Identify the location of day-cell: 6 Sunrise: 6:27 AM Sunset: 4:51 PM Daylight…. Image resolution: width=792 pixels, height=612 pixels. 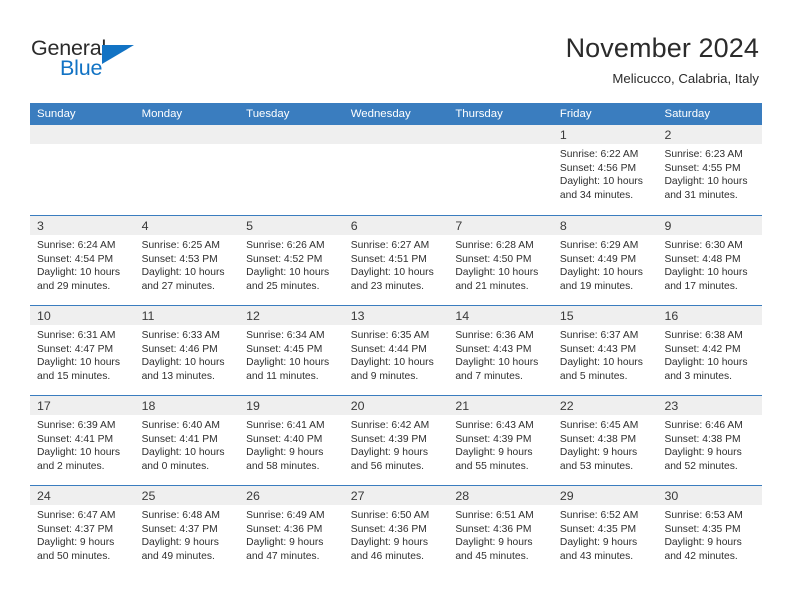
(396, 260).